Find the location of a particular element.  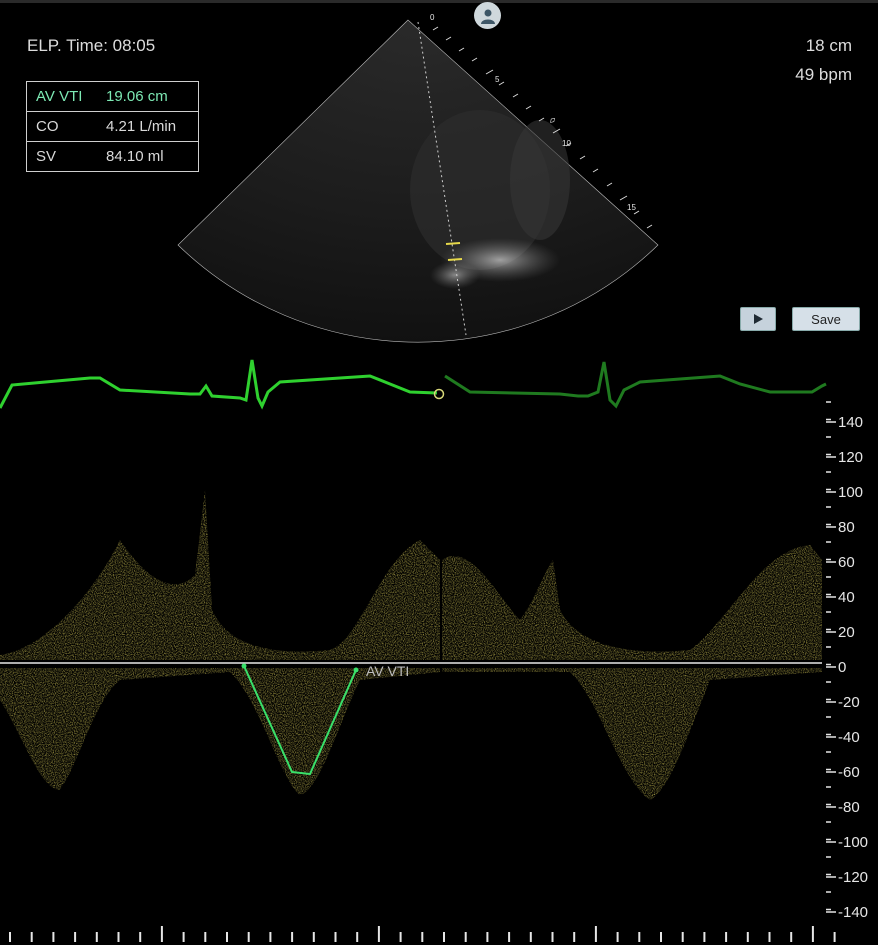

vti-annotation: AV VTI is located at coordinates (387, 671).